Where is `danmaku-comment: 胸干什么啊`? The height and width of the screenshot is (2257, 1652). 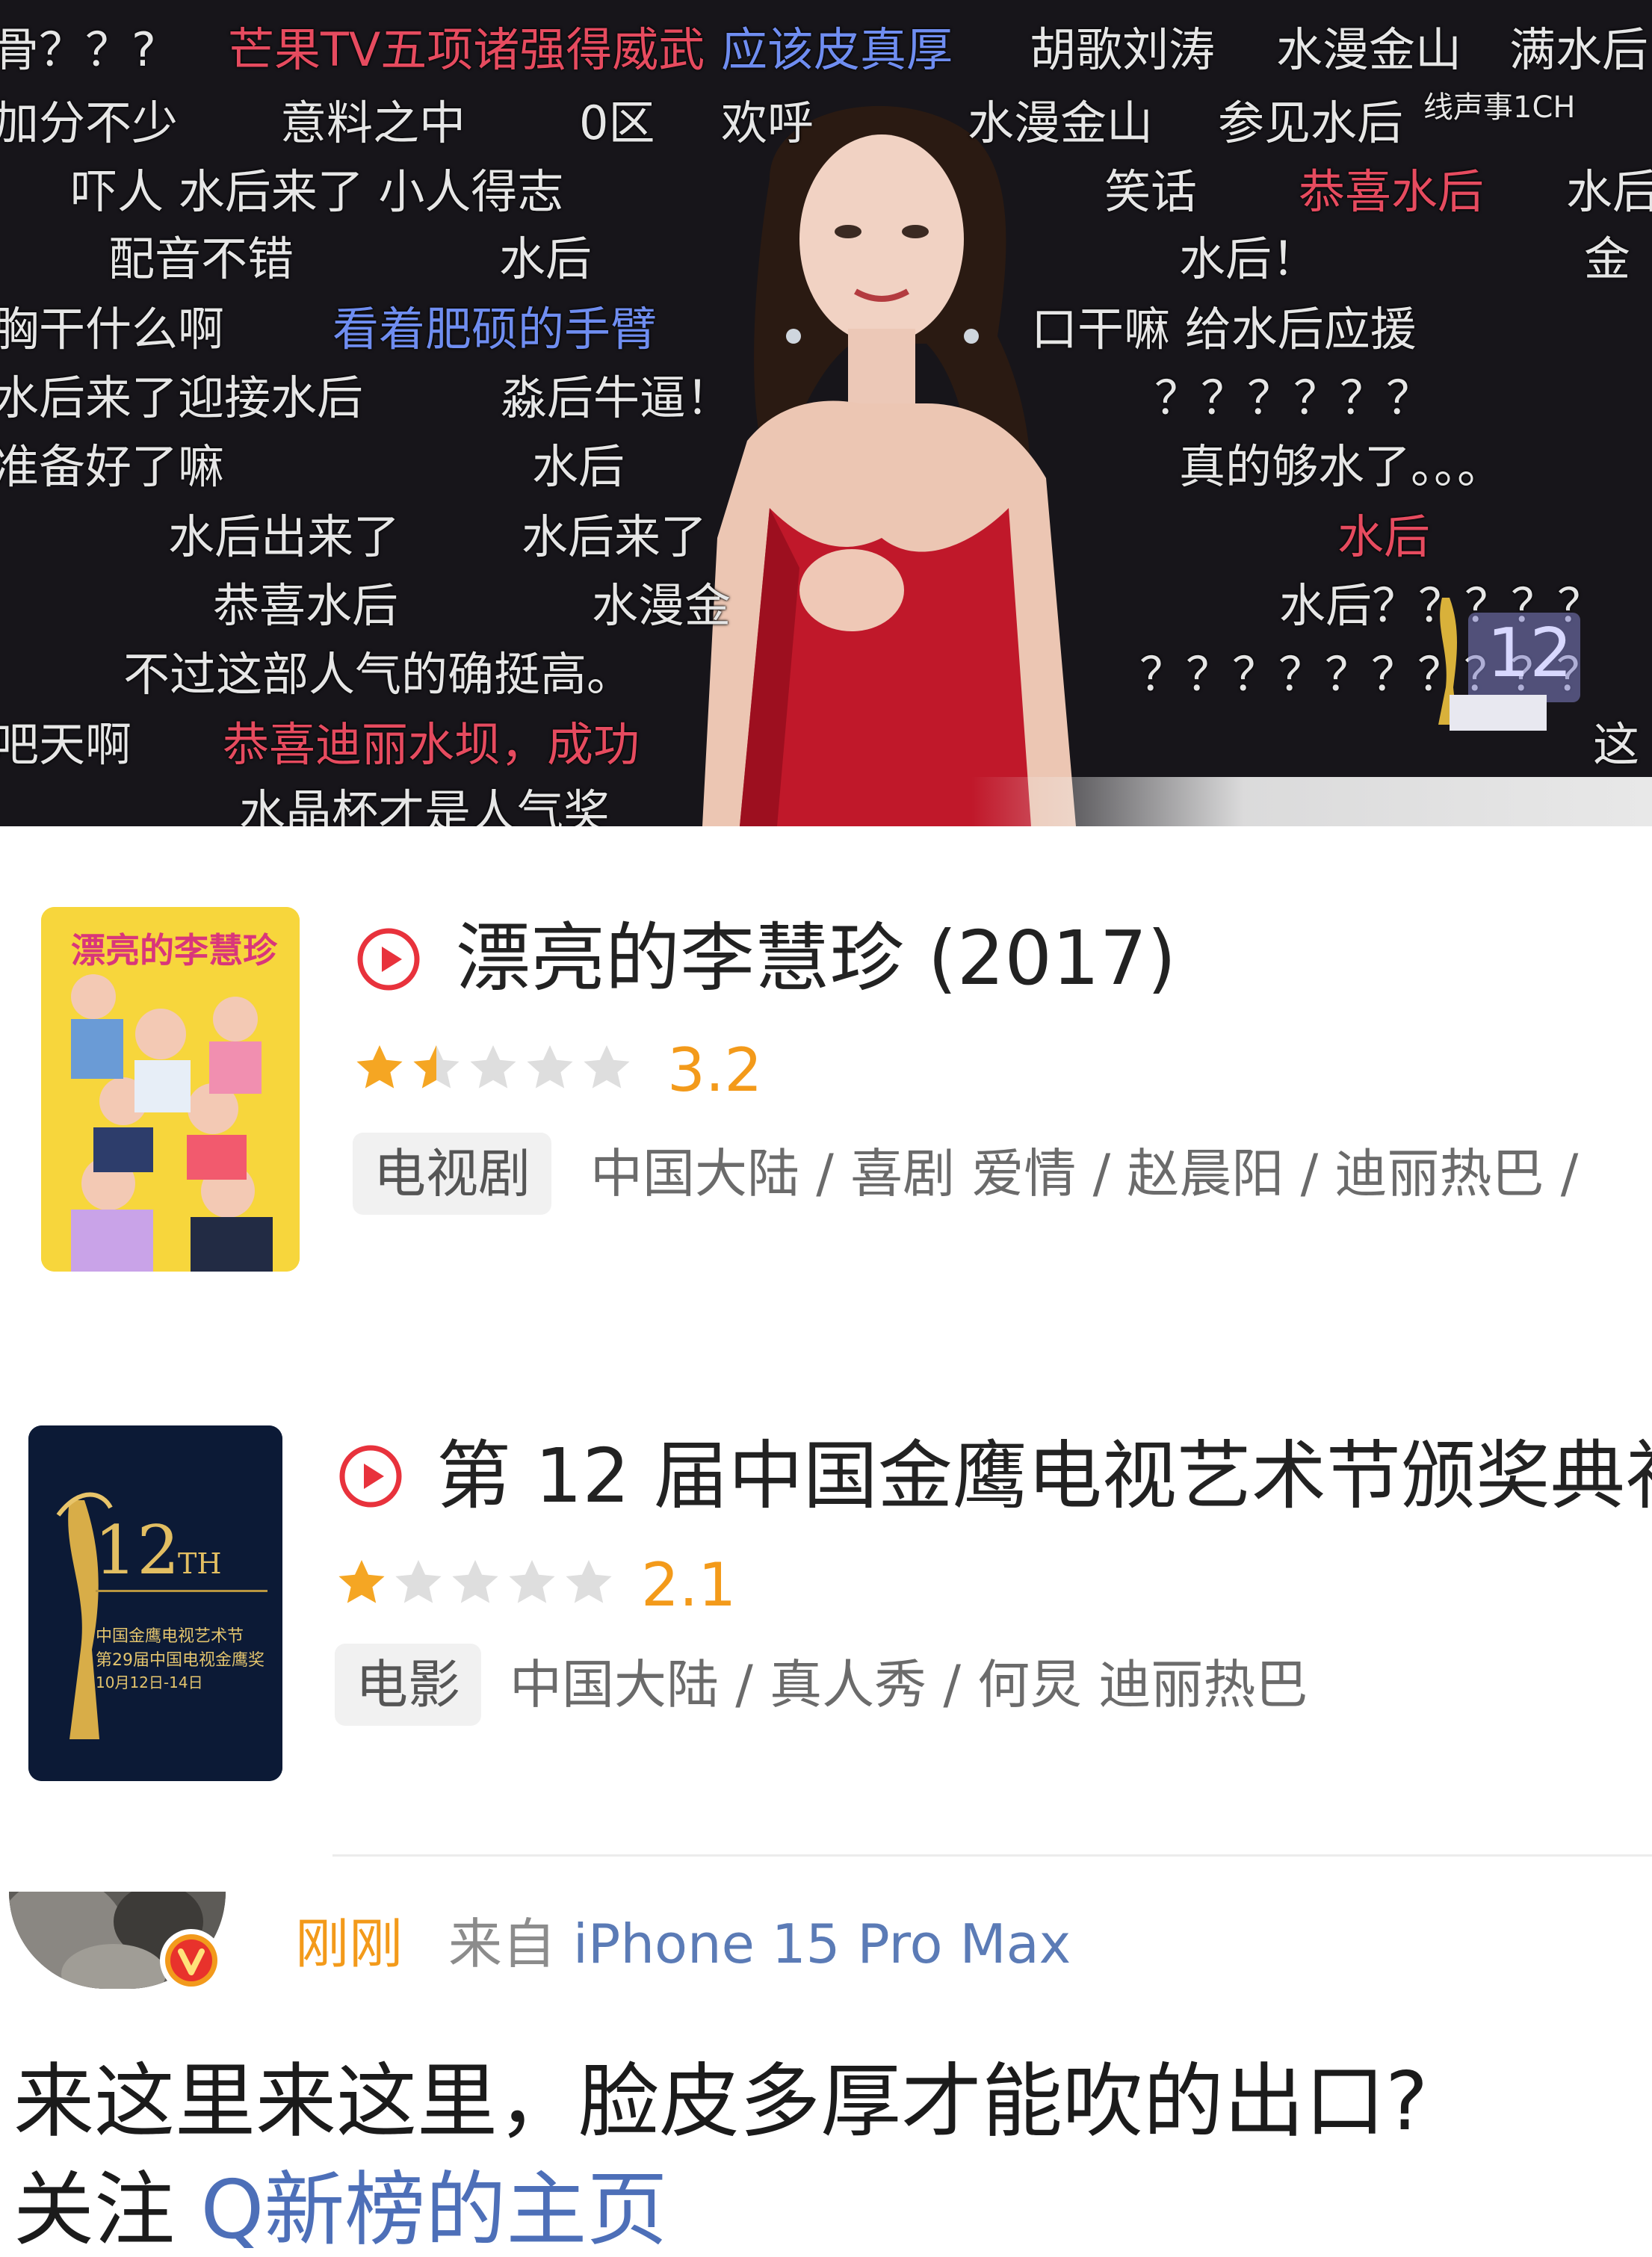
danmaku-comment: 胸干什么啊 is located at coordinates (112, 329).